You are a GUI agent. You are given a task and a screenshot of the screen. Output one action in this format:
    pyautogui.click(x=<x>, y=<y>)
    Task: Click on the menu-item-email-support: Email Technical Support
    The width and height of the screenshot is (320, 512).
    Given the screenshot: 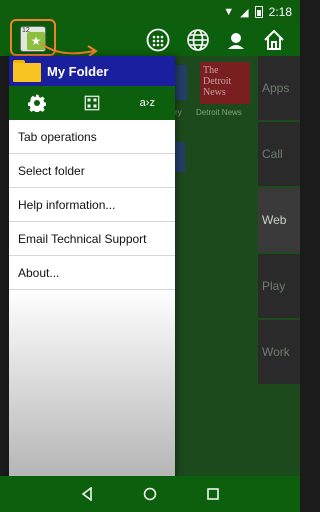 What is the action you would take?
    pyautogui.click(x=92, y=239)
    